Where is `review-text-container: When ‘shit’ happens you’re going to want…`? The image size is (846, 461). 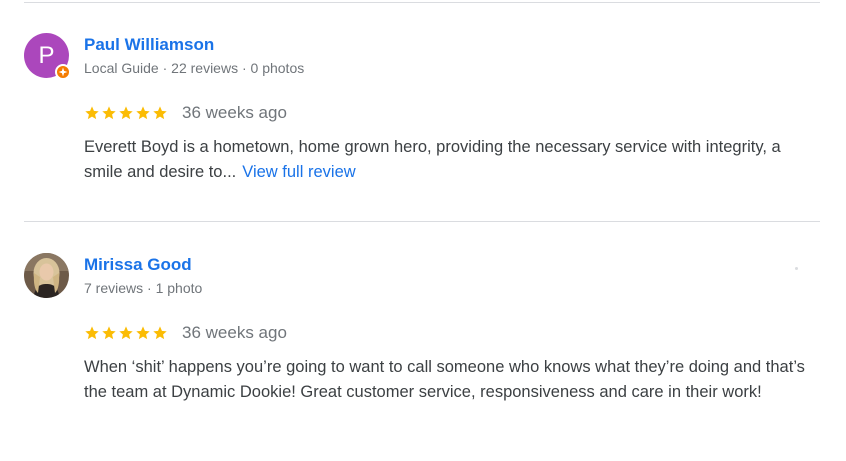
review-text-container: When ‘shit’ happens you’re going to want… is located at coordinates (452, 380).